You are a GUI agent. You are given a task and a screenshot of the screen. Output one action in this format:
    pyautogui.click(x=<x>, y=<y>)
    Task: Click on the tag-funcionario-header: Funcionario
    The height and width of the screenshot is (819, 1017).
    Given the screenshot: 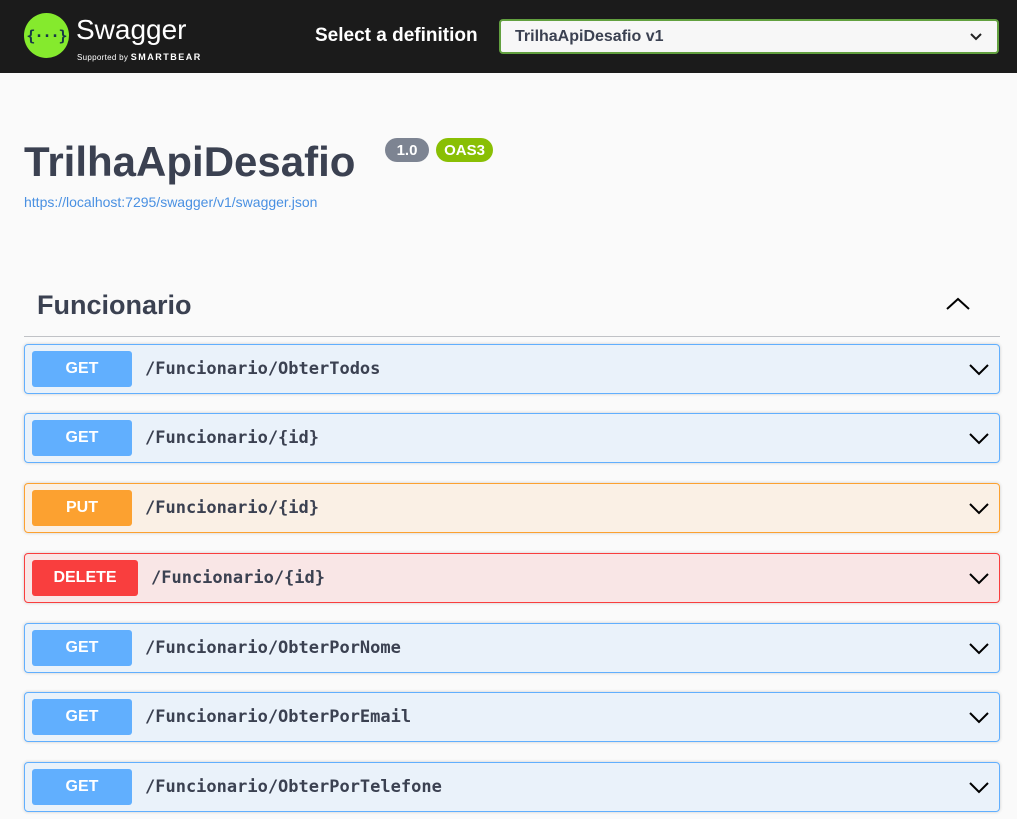 What is the action you would take?
    pyautogui.click(x=512, y=308)
    